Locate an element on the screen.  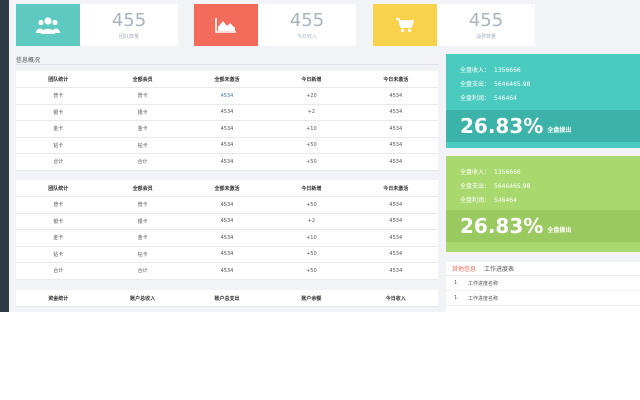
table-header-row: 团队统计 全部会员 全部未激活 今日新增 今日未激活 is located at coordinates (227, 79).